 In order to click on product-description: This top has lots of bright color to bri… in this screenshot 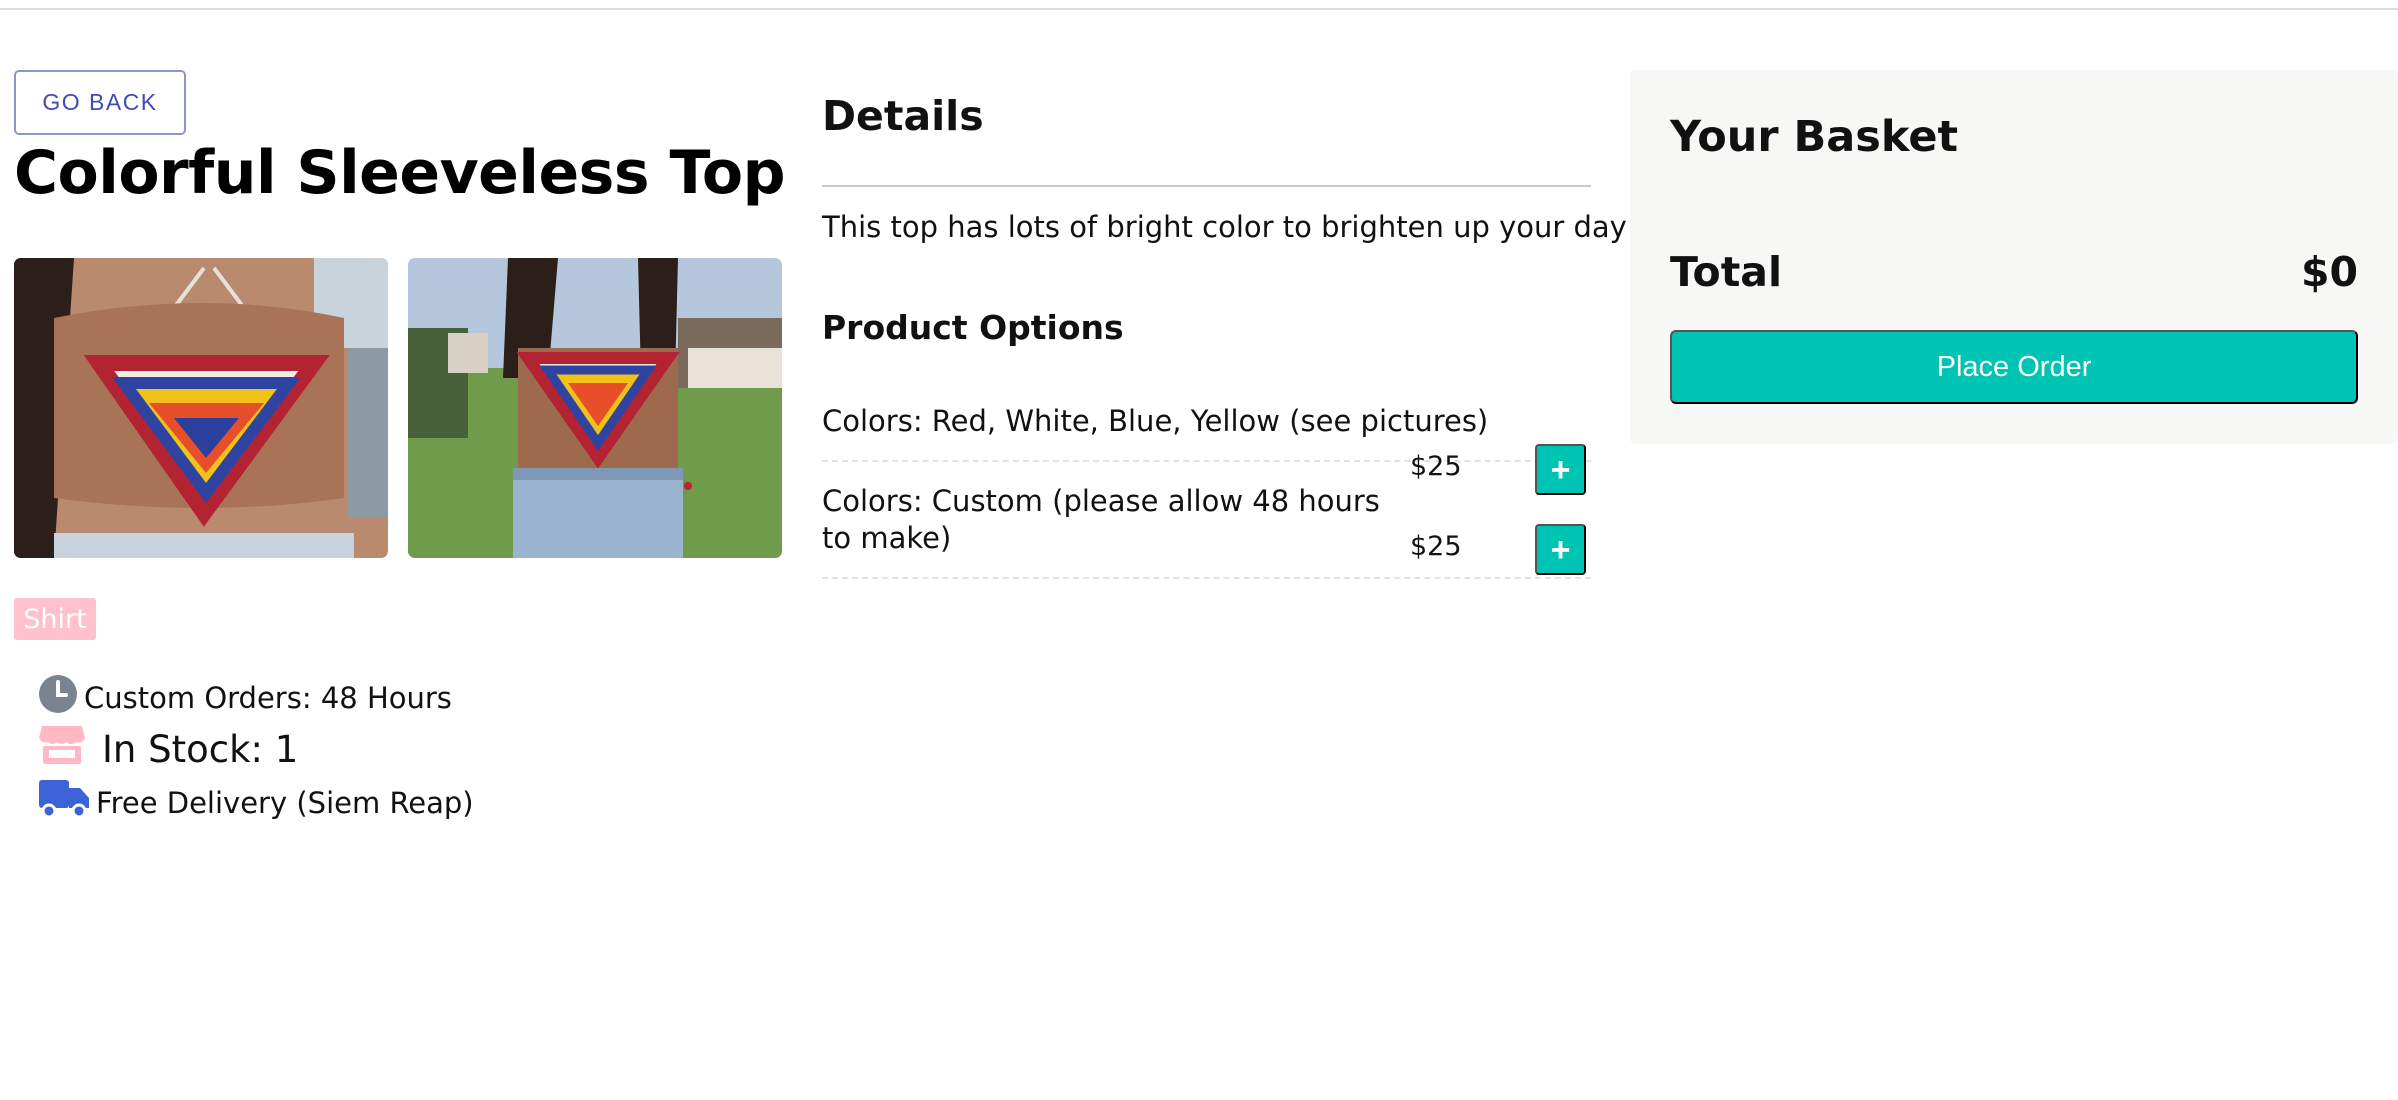, I will do `click(1224, 227)`.